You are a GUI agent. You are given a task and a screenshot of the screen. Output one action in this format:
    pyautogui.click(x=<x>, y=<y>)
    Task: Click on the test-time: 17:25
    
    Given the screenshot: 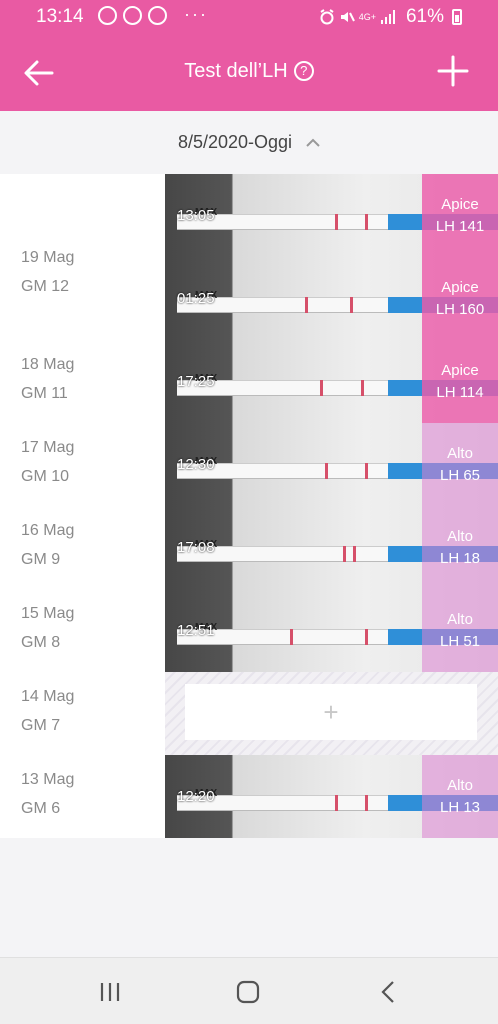 What is the action you would take?
    pyautogui.click(x=196, y=381)
    